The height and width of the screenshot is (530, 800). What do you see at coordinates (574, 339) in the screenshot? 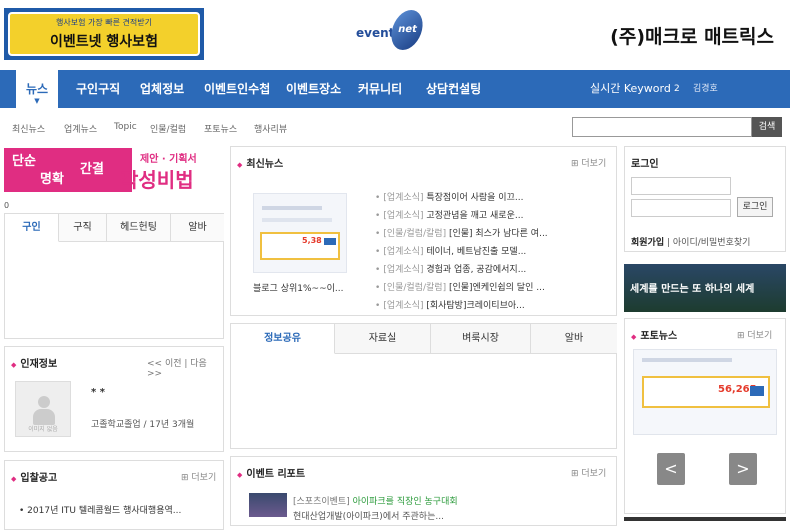
I see `tab-part-time-board: 알바` at bounding box center [574, 339].